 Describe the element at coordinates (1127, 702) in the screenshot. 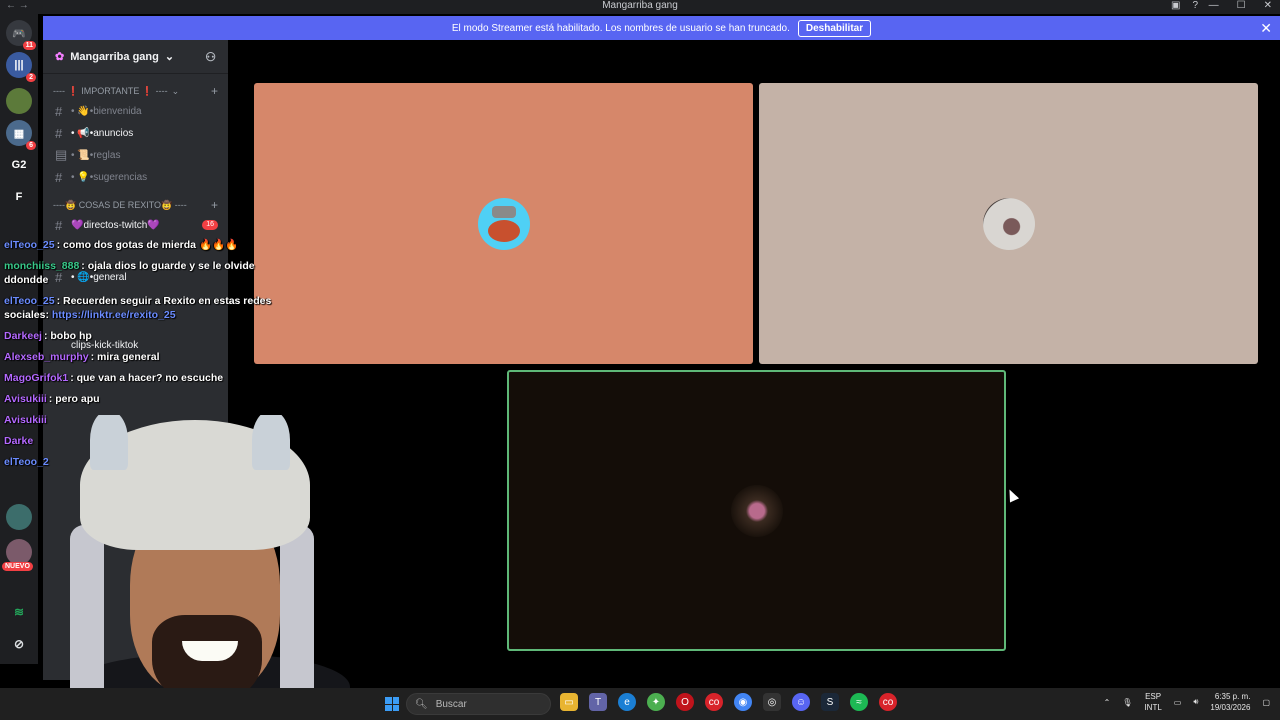

I see `microphone-icon: 🎙︎` at that location.